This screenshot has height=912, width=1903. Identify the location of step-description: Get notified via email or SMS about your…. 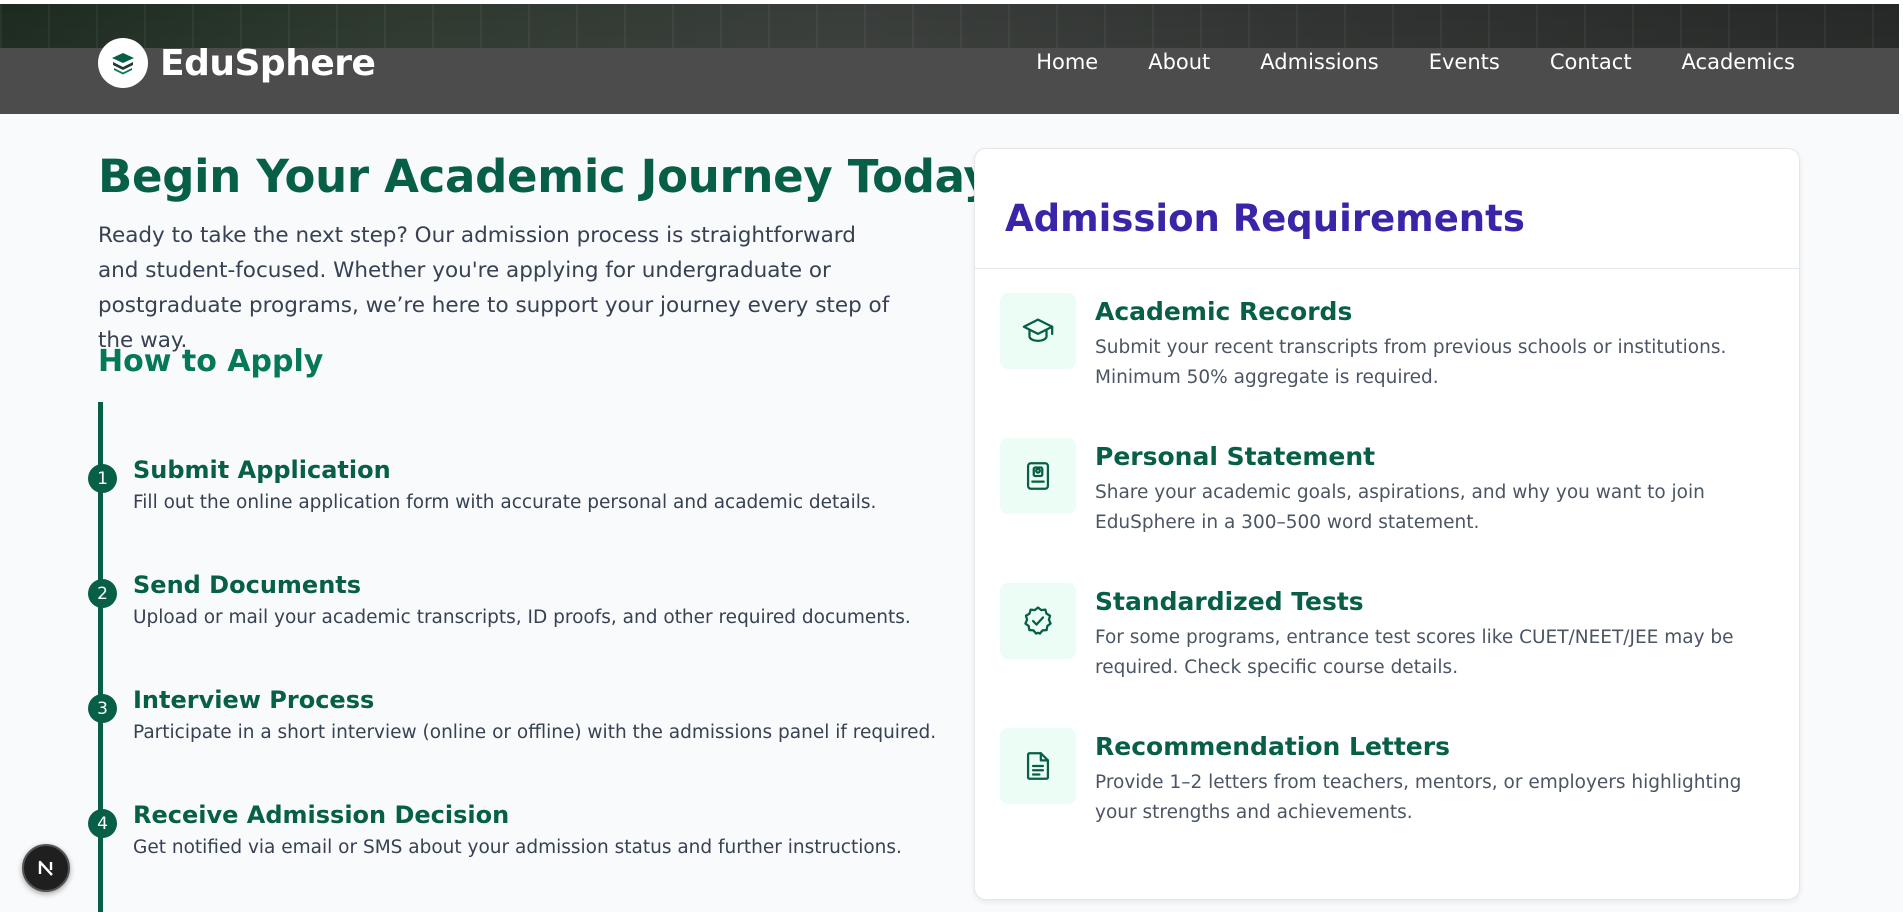
(517, 847).